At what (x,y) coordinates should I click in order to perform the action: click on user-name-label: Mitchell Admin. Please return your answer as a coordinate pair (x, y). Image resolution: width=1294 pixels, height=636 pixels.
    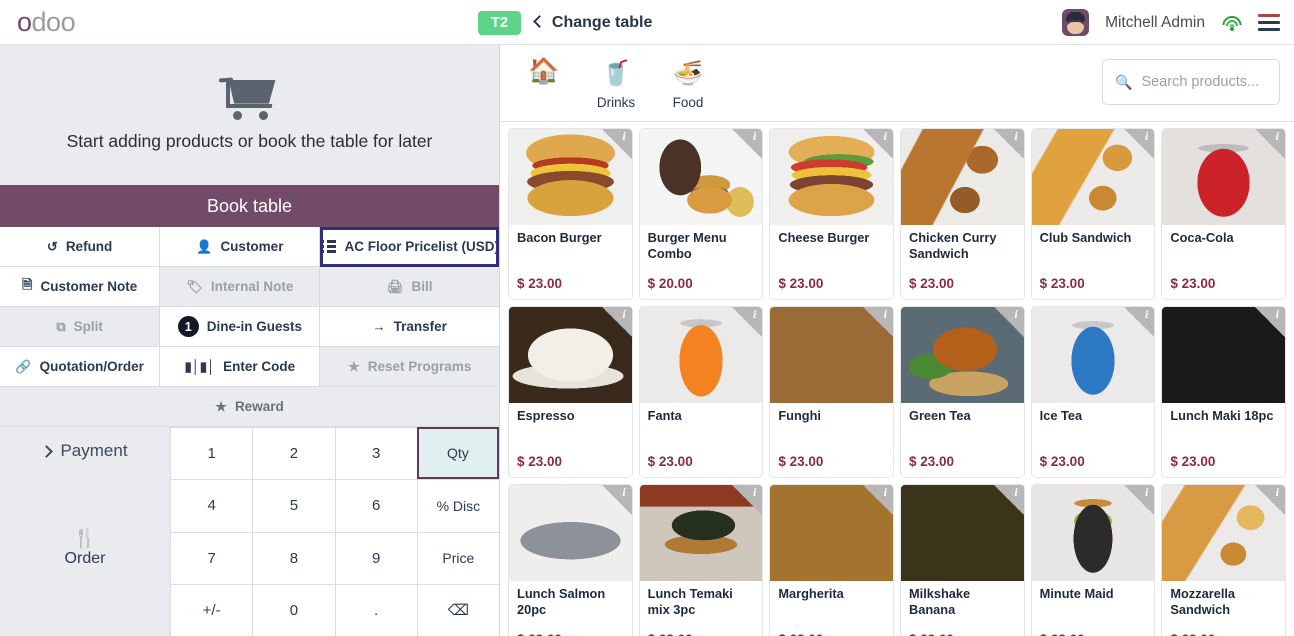
    Looking at the image, I should click on (1155, 23).